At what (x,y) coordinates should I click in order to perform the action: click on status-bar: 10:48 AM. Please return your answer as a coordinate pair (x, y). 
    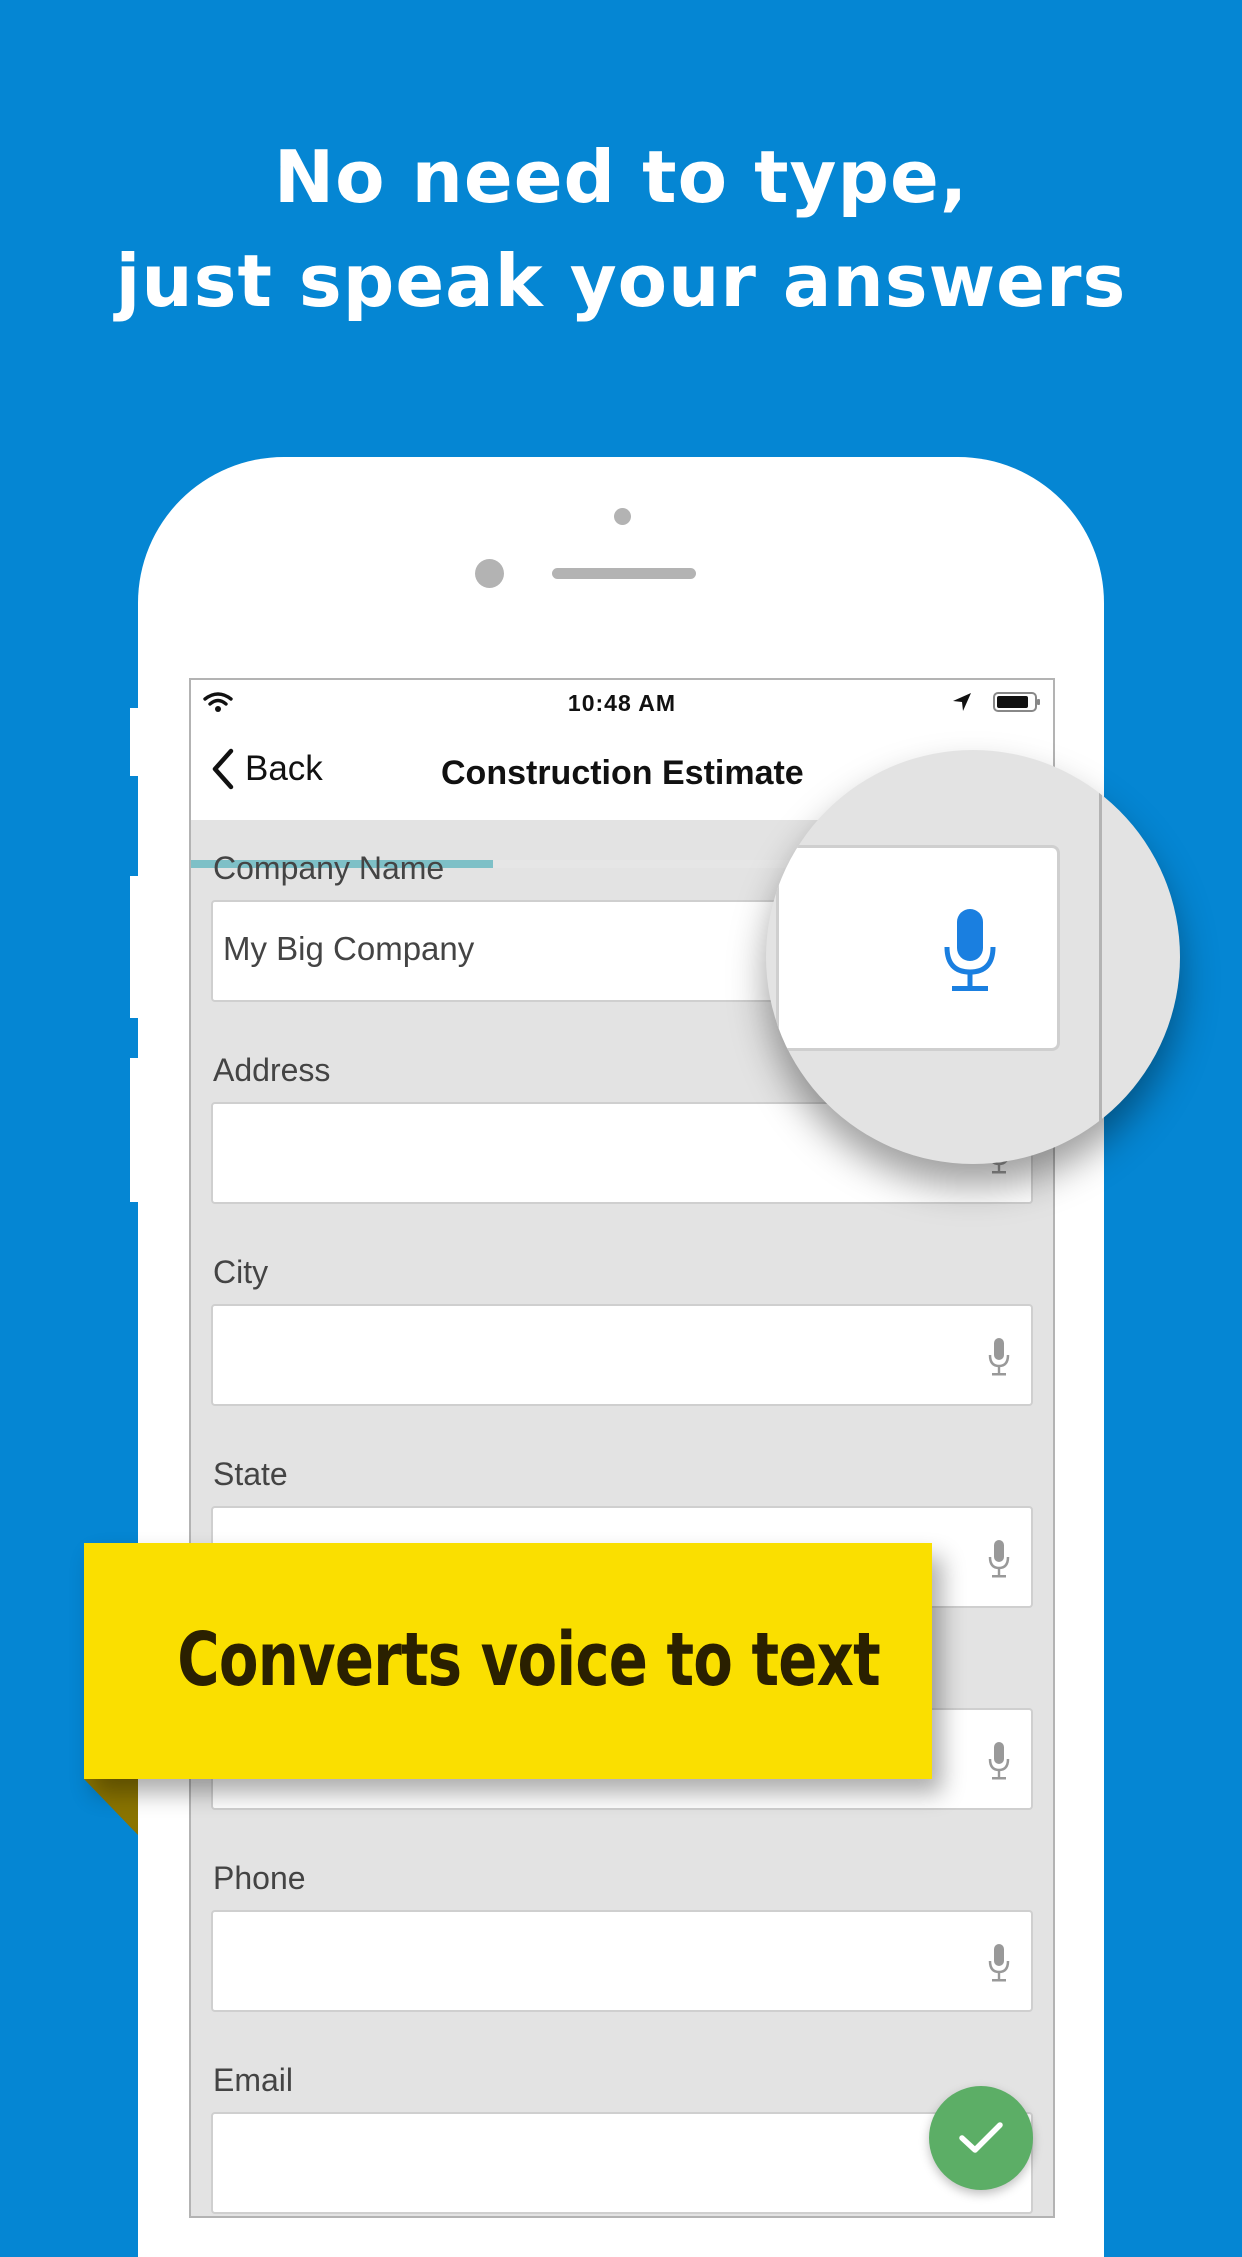
    Looking at the image, I should click on (622, 704).